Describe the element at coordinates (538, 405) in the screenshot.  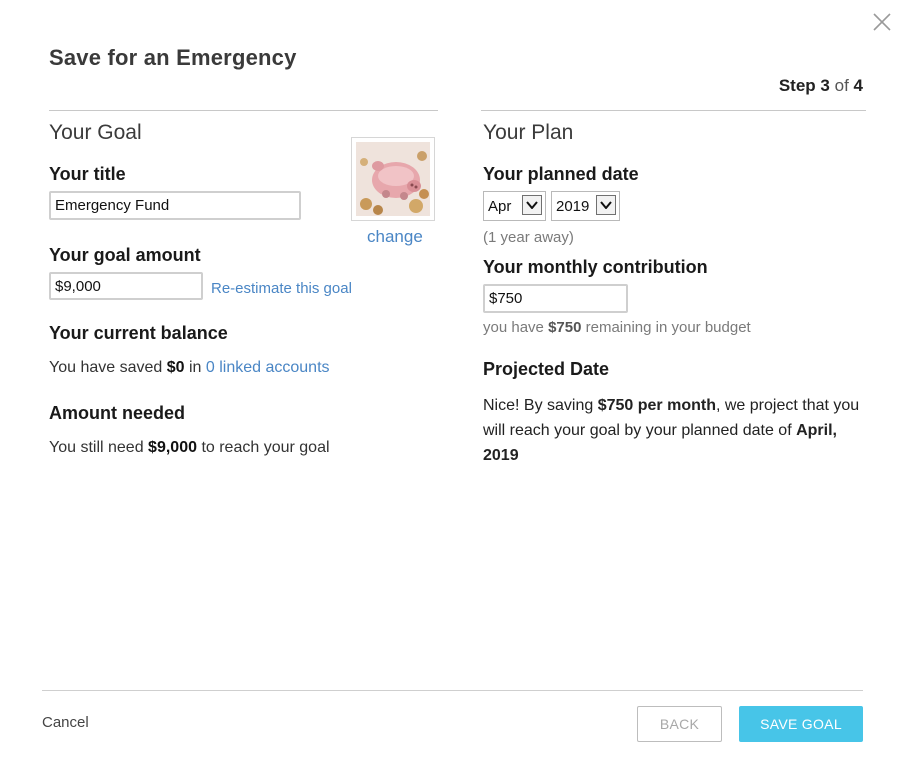
I see `projected-prefix: Nice! By saving` at that location.